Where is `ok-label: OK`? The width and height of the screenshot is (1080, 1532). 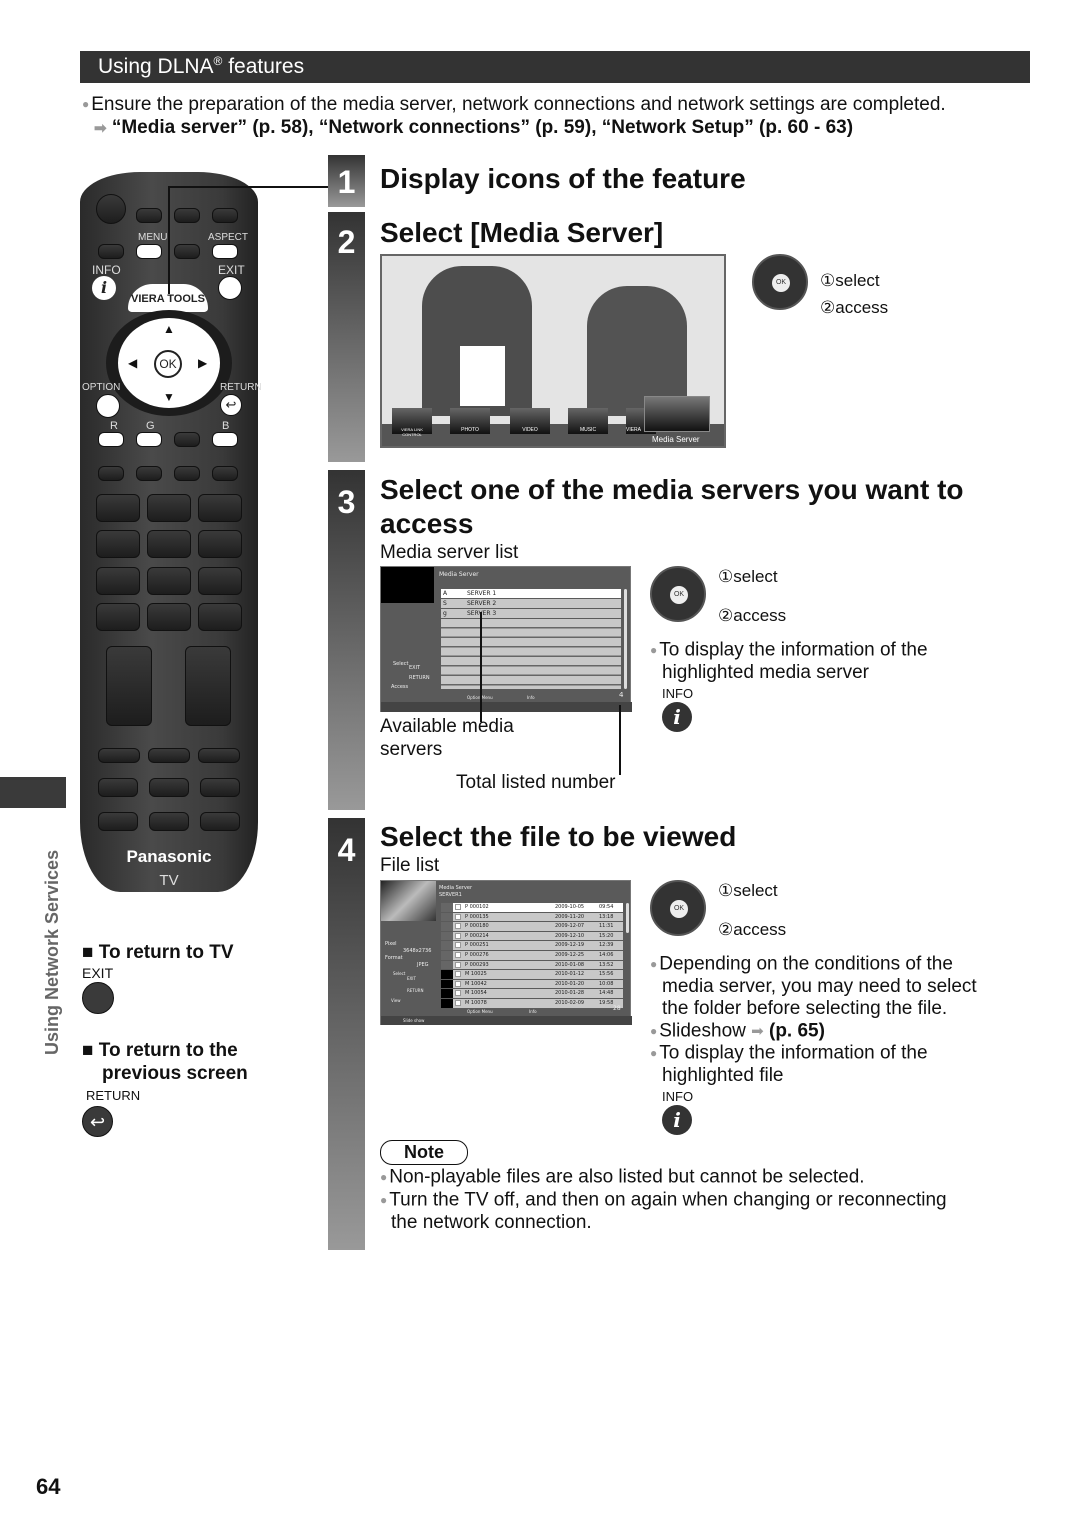 ok-label: OK is located at coordinates (168, 364).